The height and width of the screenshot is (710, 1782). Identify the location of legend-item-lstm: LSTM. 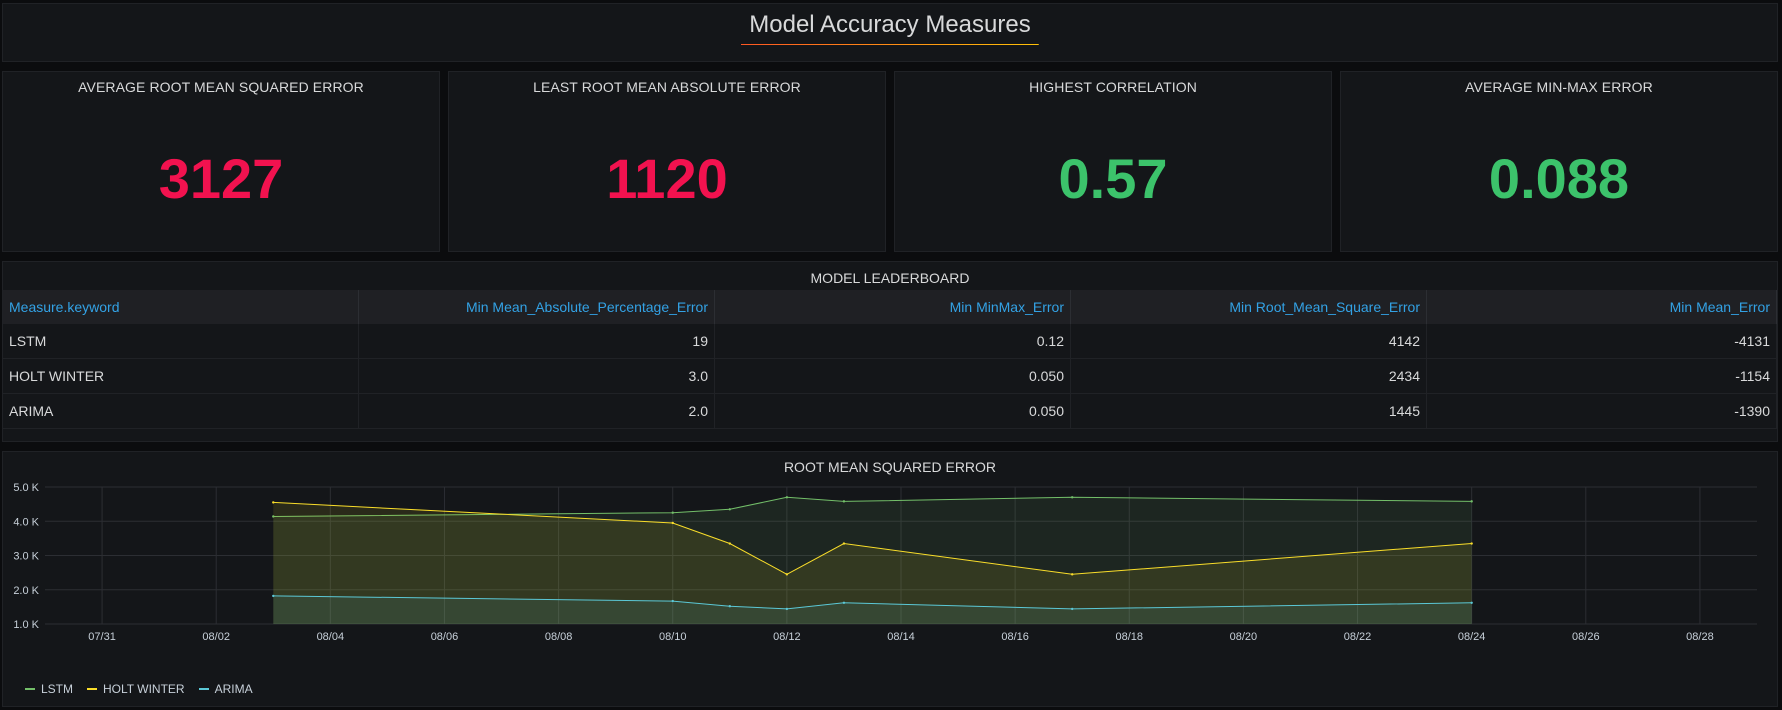
(49, 689).